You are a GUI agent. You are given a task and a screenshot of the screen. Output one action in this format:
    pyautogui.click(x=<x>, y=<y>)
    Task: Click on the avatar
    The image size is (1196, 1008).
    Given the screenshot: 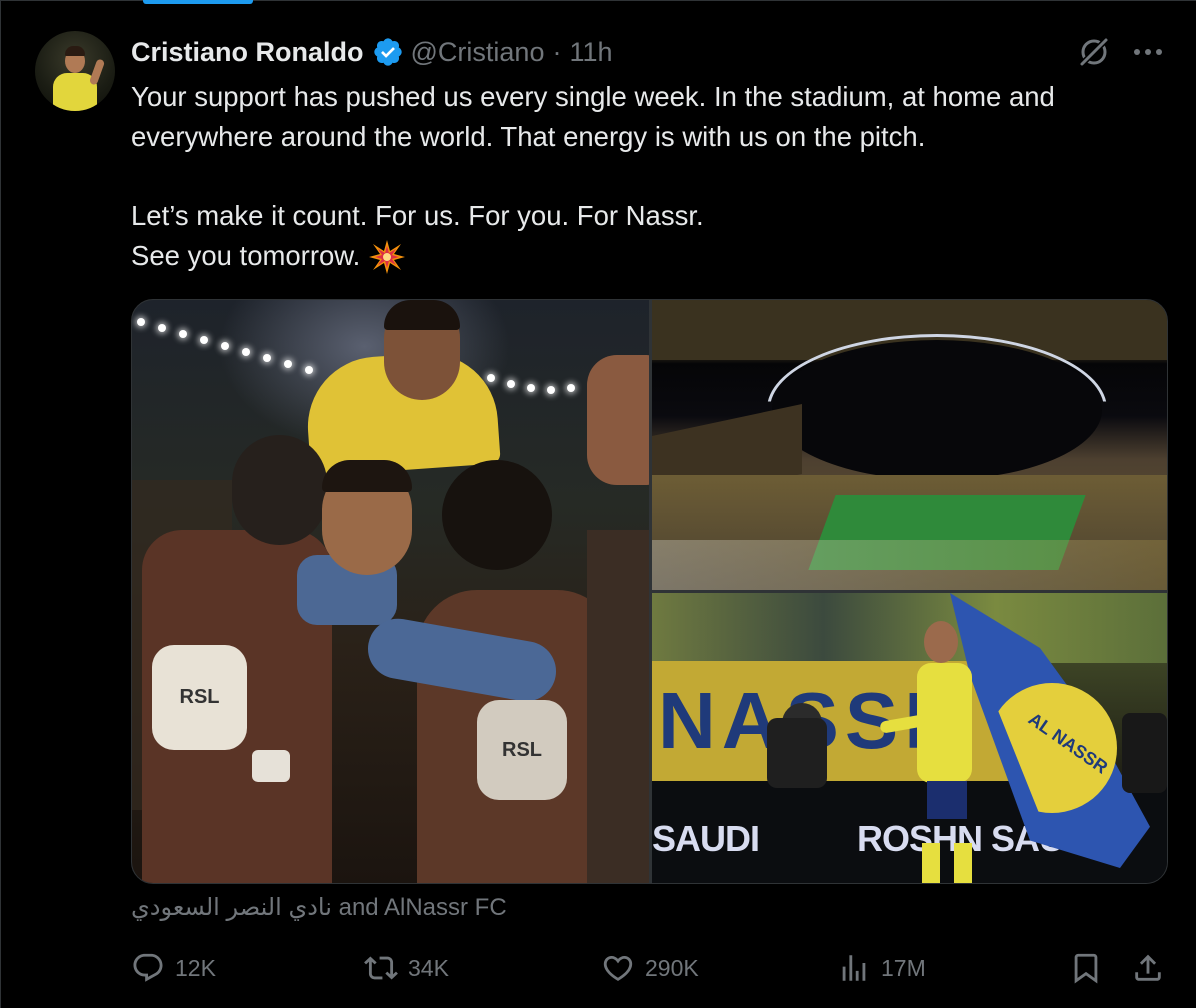 What is the action you would take?
    pyautogui.click(x=75, y=71)
    